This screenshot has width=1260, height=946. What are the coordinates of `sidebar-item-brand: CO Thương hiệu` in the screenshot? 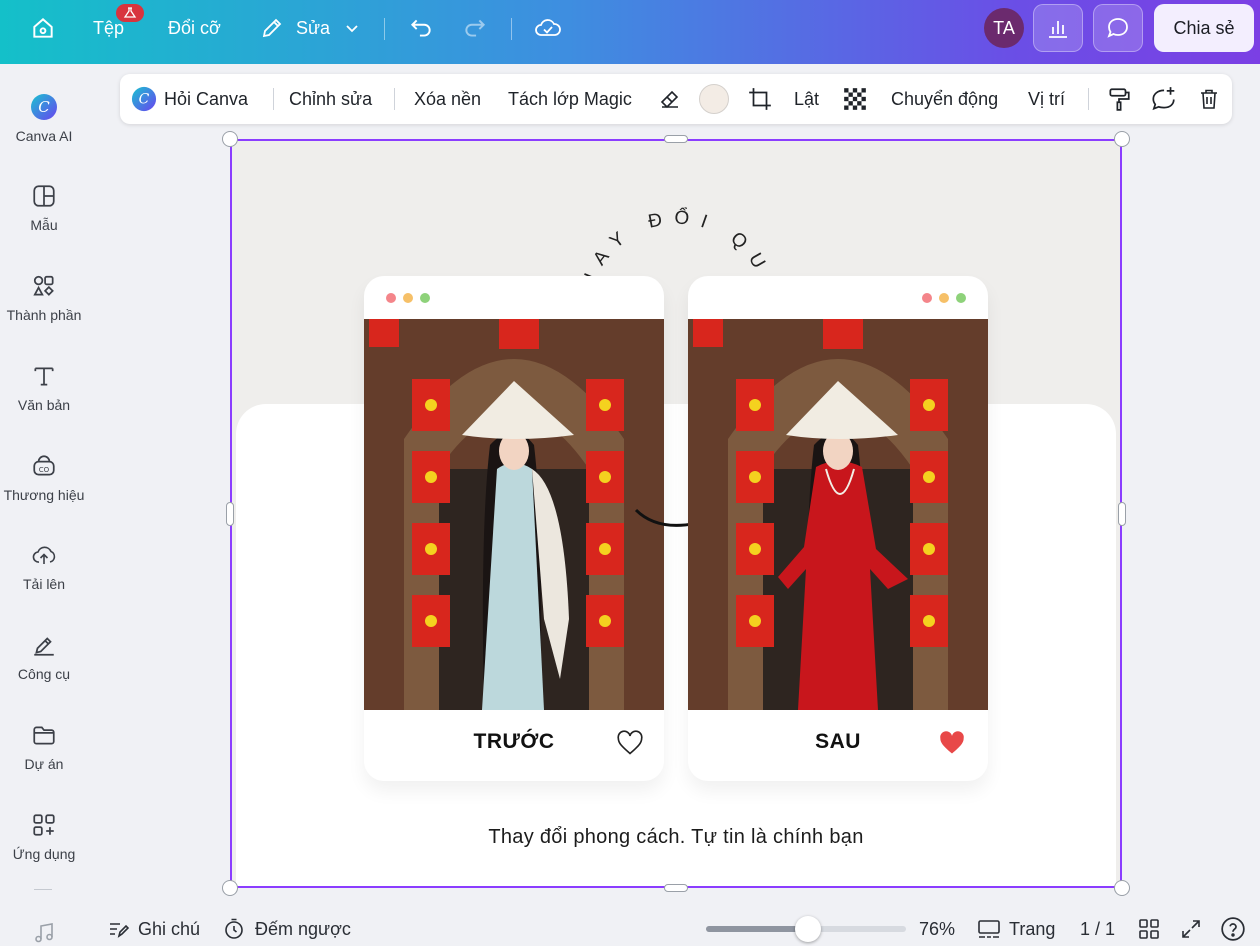 It's located at (44, 477).